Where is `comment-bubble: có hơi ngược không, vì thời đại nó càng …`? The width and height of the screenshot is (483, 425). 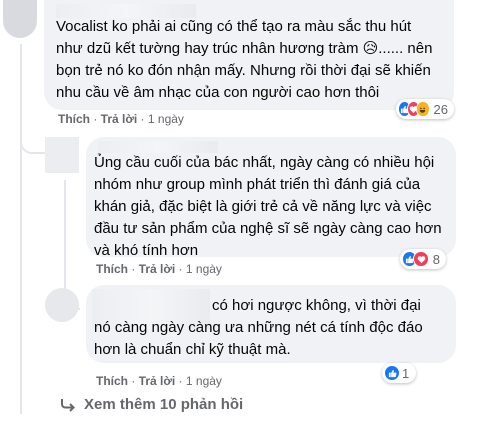
comment-bubble: có hơi ngược không, vì thời đại nó càng … is located at coordinates (271, 324).